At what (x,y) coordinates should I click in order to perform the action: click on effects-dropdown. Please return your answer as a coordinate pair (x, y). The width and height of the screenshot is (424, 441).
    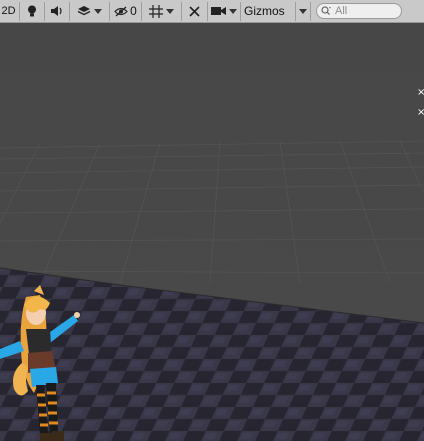
    Looking at the image, I should click on (90, 11).